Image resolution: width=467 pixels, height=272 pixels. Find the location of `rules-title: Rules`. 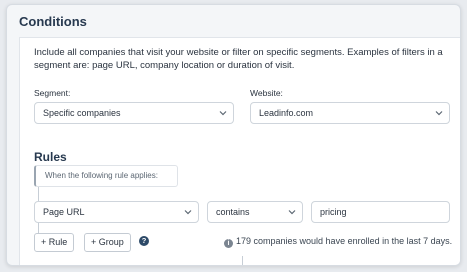

rules-title: Rules is located at coordinates (50, 157).